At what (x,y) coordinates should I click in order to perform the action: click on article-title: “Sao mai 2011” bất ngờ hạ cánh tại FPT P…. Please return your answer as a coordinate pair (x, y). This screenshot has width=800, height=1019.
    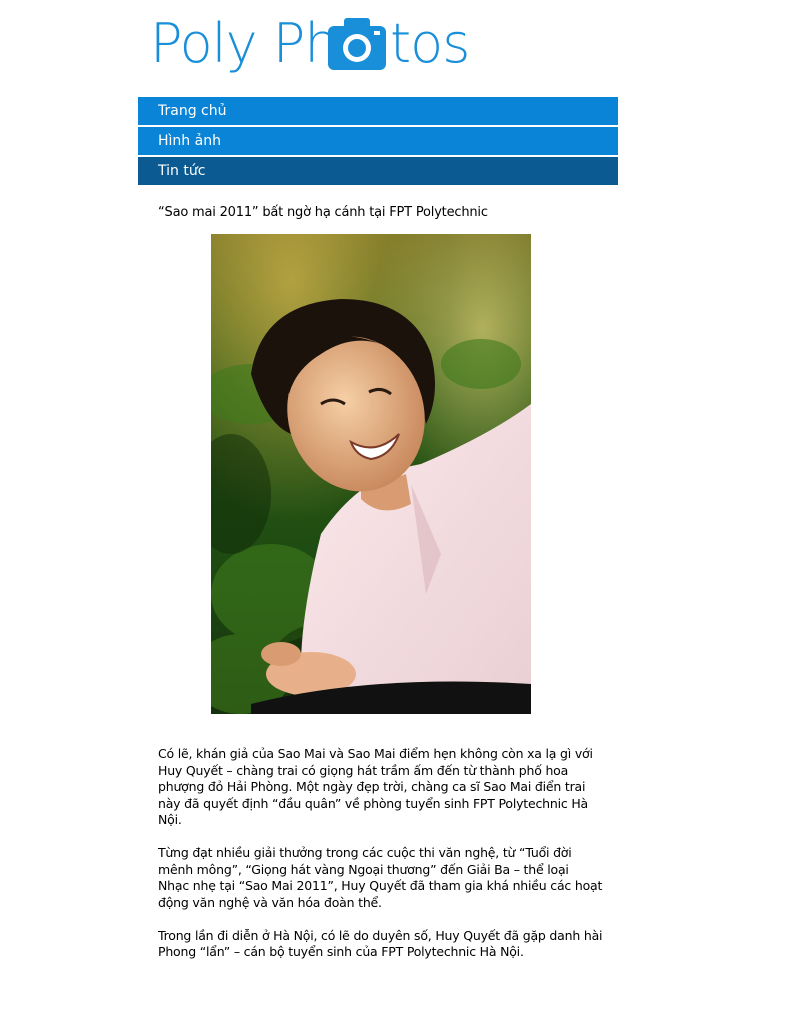
    Looking at the image, I should click on (323, 212).